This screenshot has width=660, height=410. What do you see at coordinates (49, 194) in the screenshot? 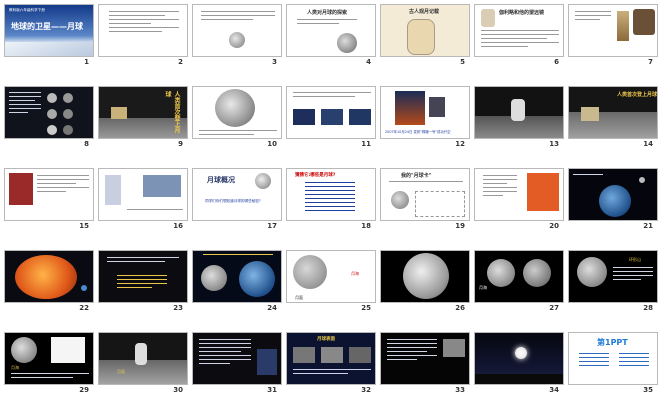
I see `slide-15-thumb` at bounding box center [49, 194].